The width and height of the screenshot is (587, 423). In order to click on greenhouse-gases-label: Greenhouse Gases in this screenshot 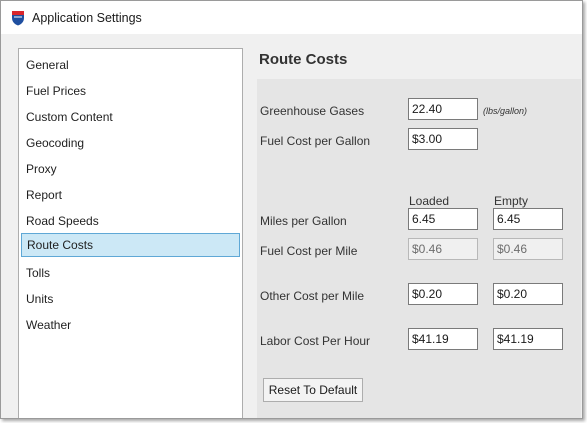, I will do `click(312, 111)`.